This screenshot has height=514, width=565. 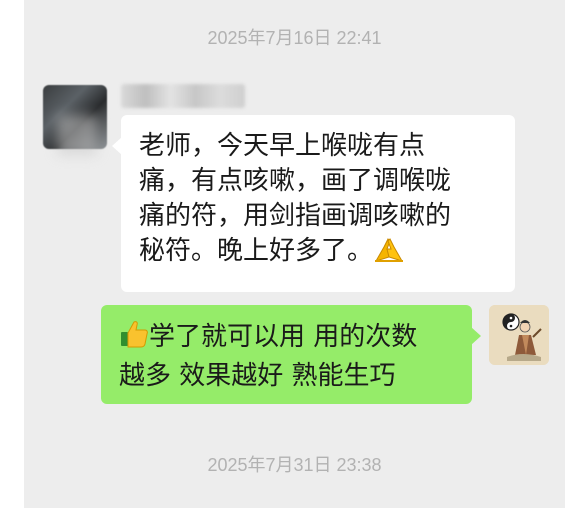 I want to click on pray-hands-icon, so click(x=389, y=254).